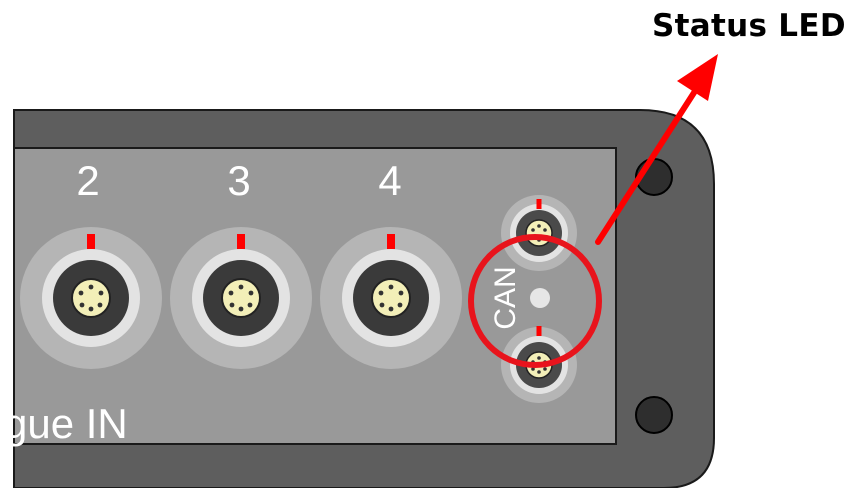 The width and height of the screenshot is (855, 493). What do you see at coordinates (540, 298) in the screenshot?
I see `status-led` at bounding box center [540, 298].